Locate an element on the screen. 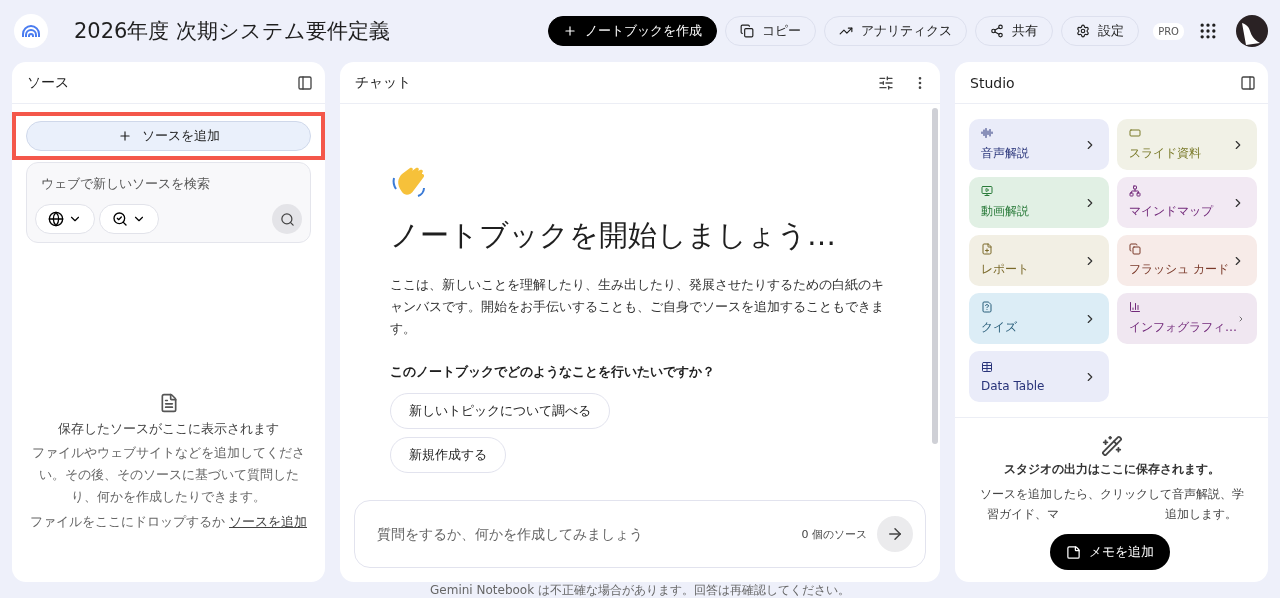  empty-description: 習ガイド、マ is located at coordinates (1022, 514).